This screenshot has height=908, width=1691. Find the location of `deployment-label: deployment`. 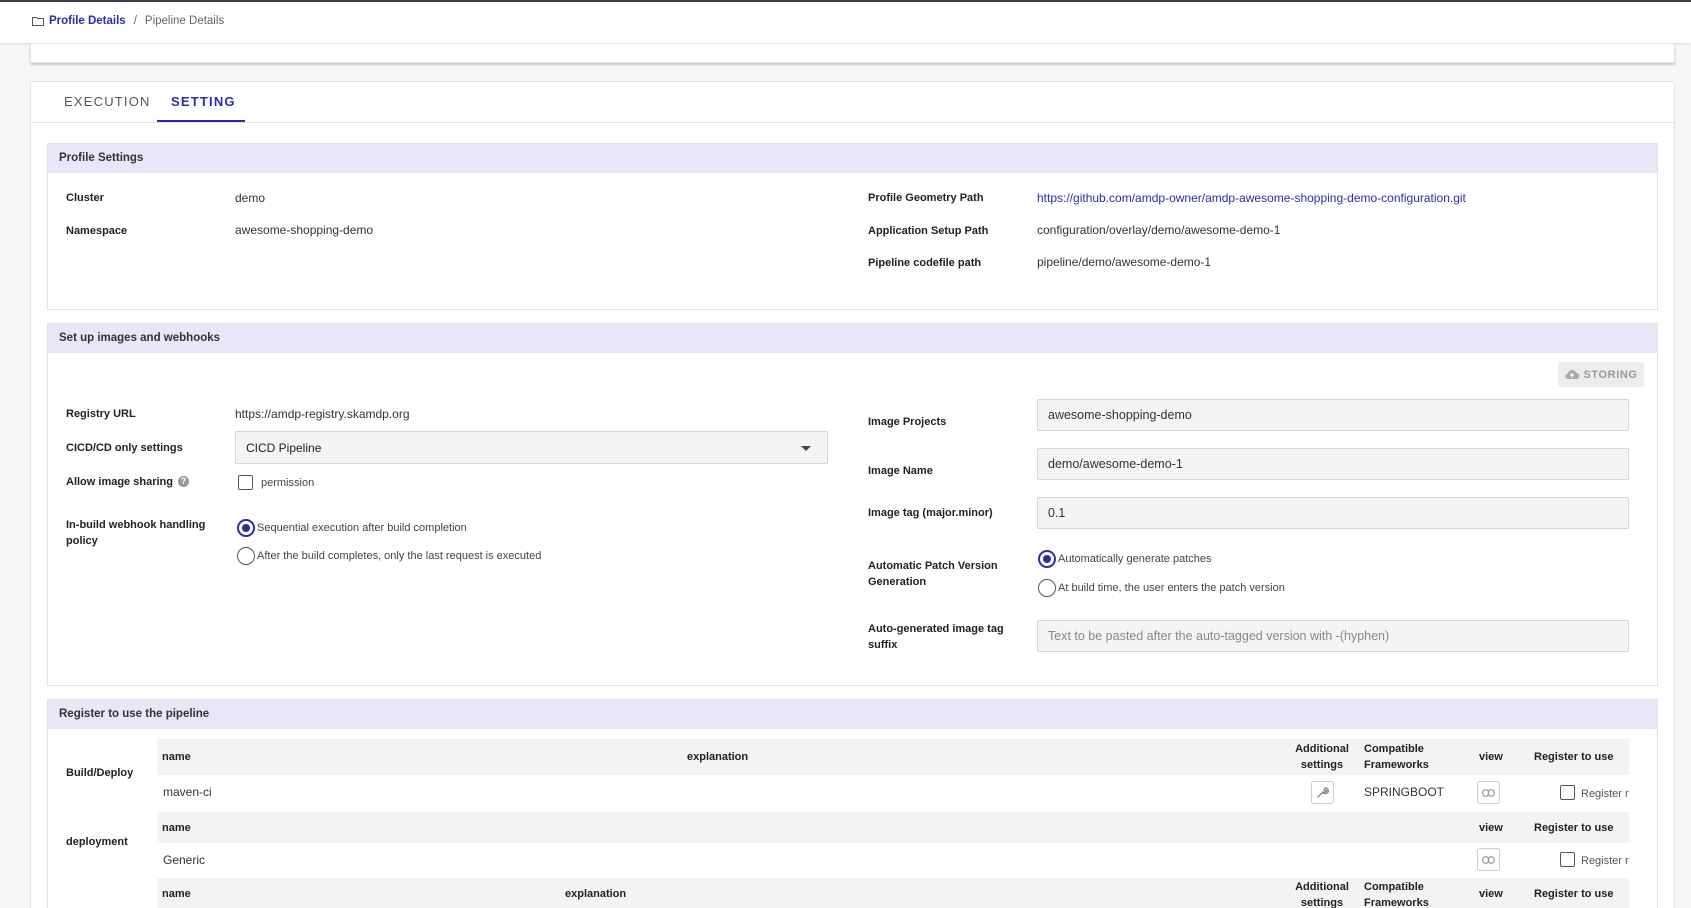

deployment-label: deployment is located at coordinates (97, 842).